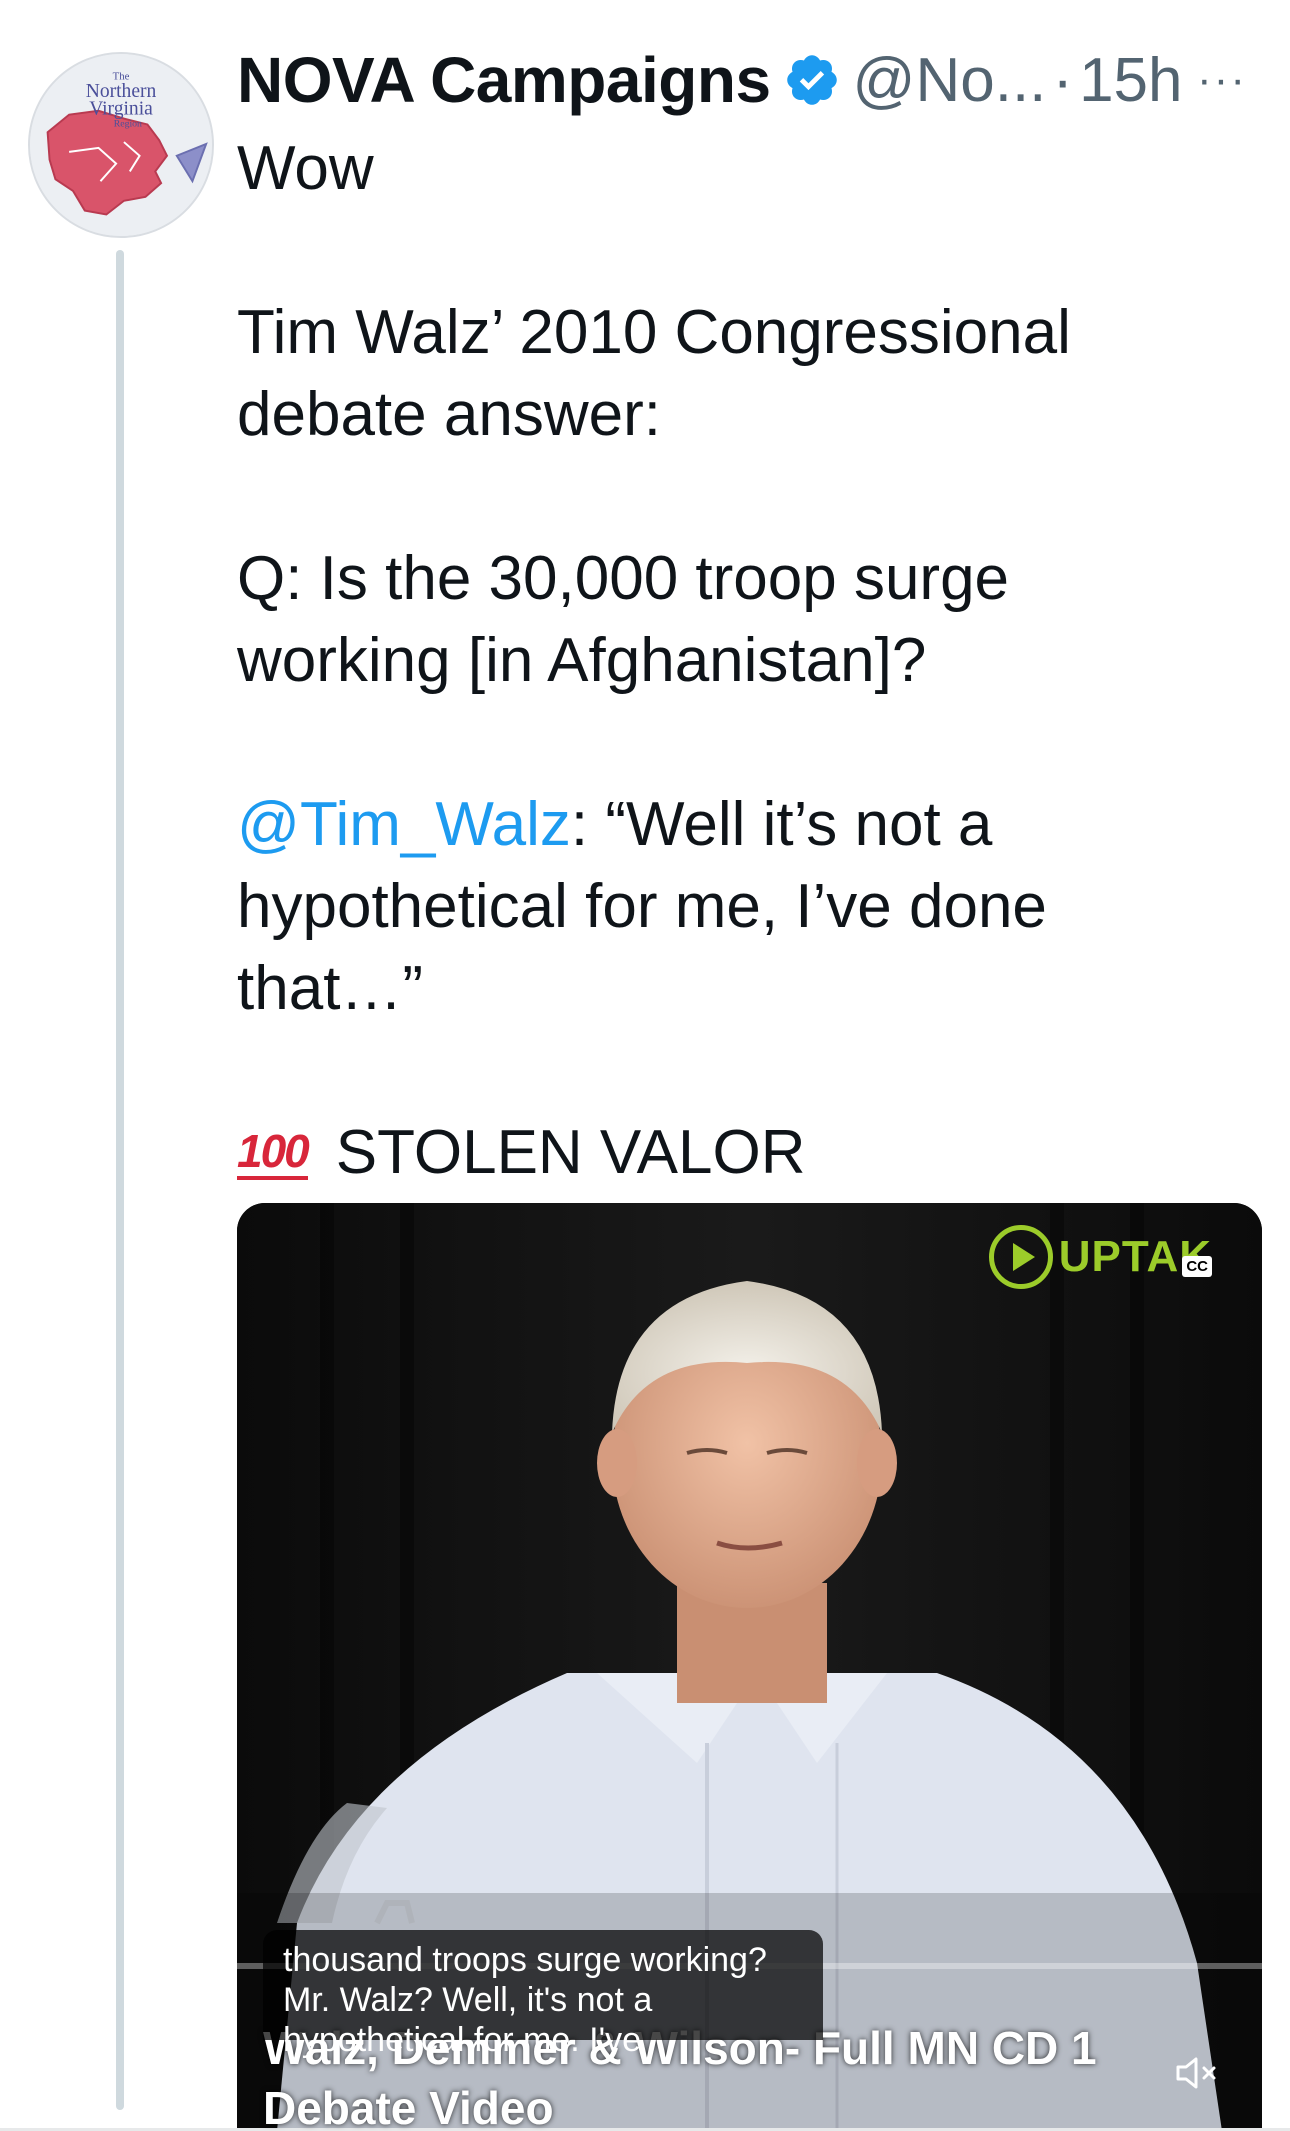 The image size is (1290, 2131). I want to click on tweet-line: working [in Afghanistan]?, so click(582, 660).